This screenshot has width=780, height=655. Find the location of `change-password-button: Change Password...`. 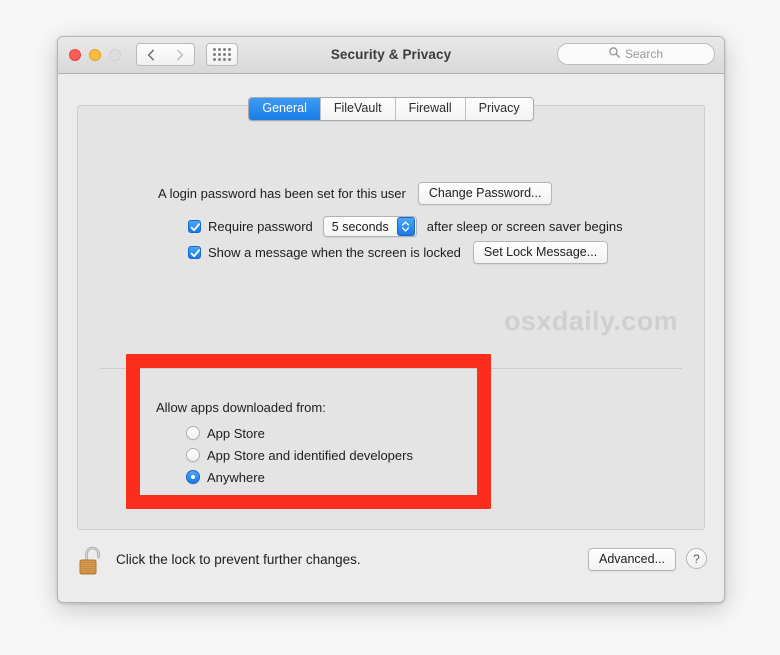

change-password-button: Change Password... is located at coordinates (485, 193).